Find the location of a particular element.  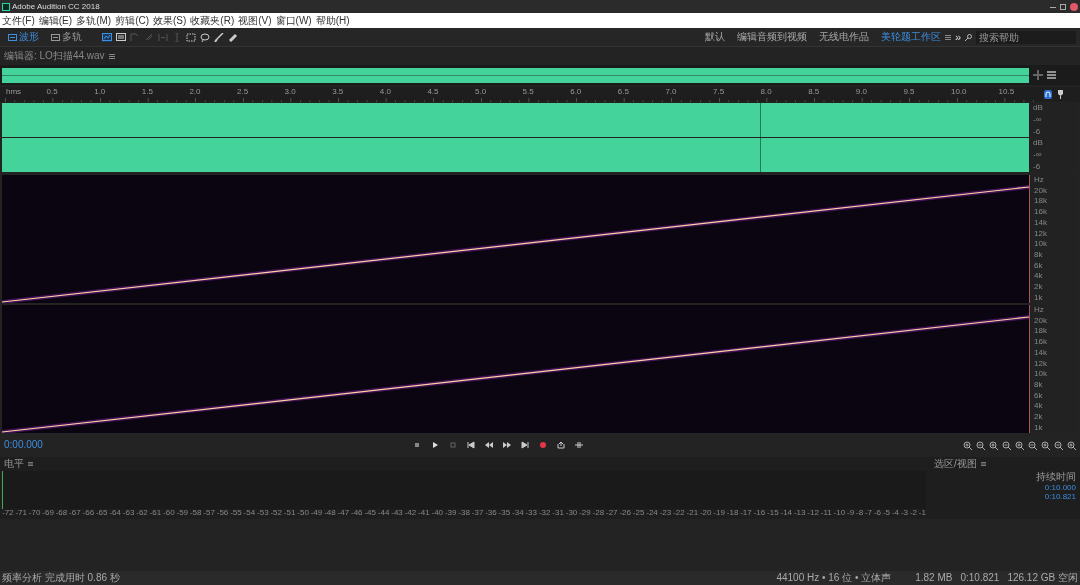

spectrum-icon is located at coordinates (107, 37).